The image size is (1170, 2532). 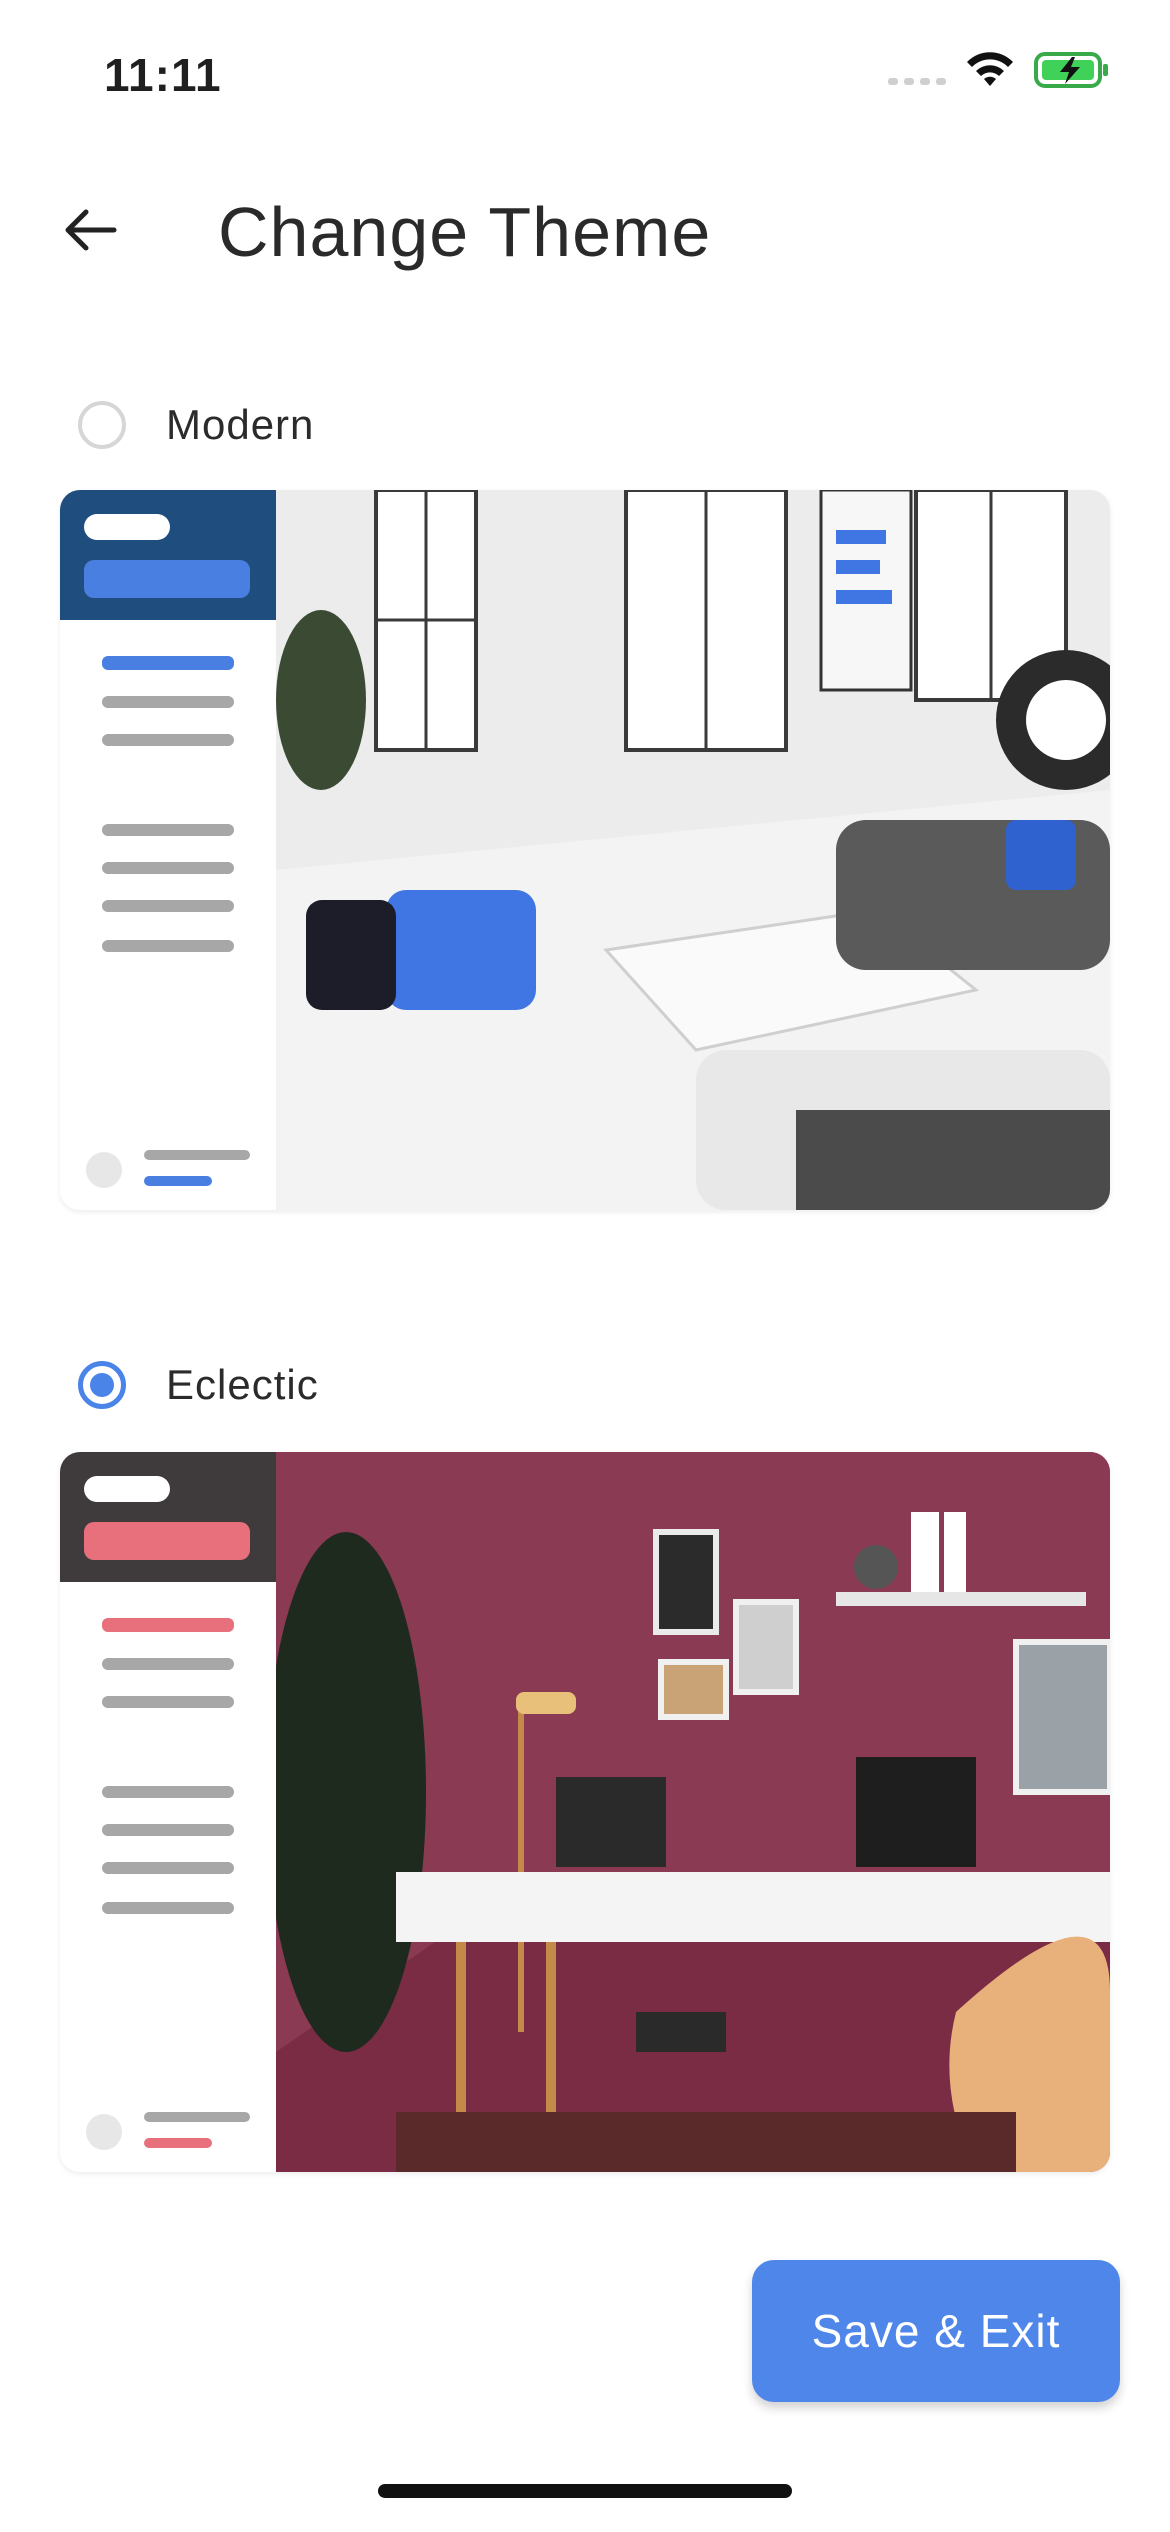 I want to click on signal-icon, so click(x=917, y=70).